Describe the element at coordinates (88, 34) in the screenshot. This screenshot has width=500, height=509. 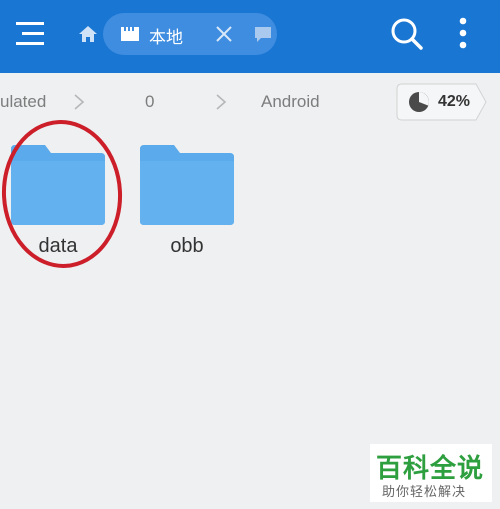
I see `home-icon` at that location.